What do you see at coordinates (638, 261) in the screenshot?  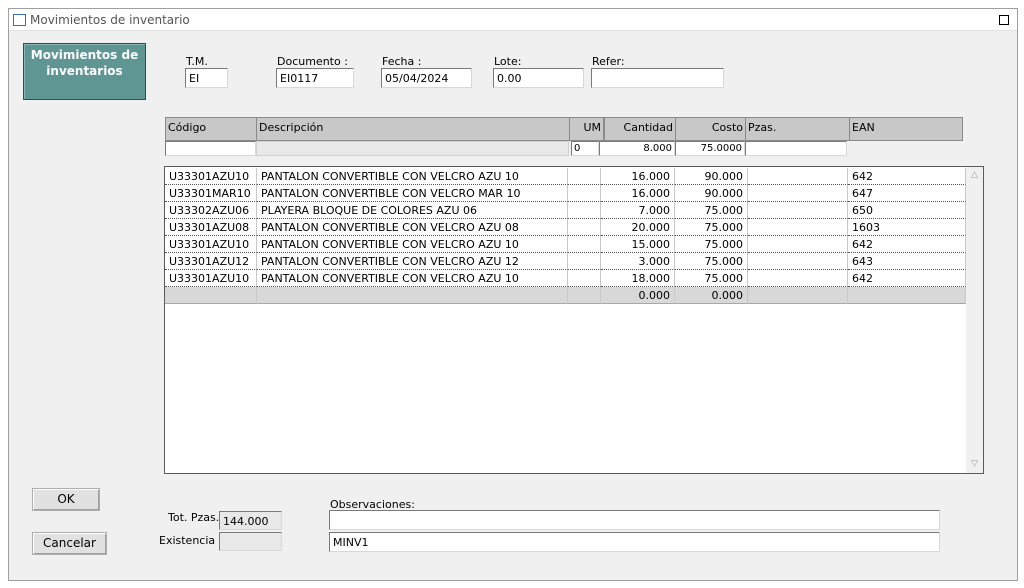 I see `cell-cantidad: 3.000` at bounding box center [638, 261].